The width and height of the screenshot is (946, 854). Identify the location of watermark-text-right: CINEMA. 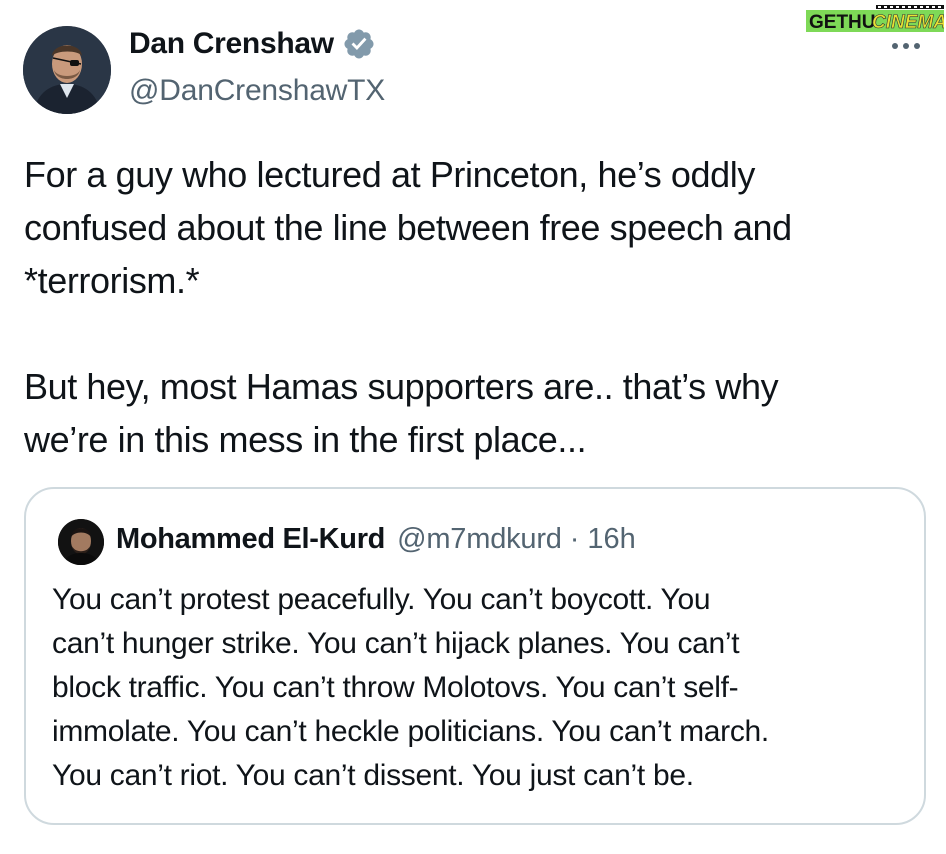
(908, 22).